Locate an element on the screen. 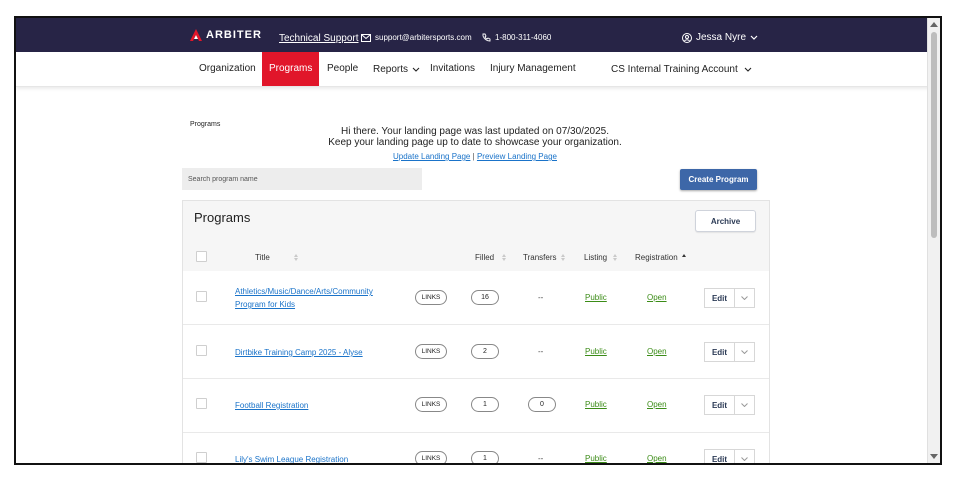 The image size is (955, 480). phone-text: 1-800-311-4060 is located at coordinates (523, 37).